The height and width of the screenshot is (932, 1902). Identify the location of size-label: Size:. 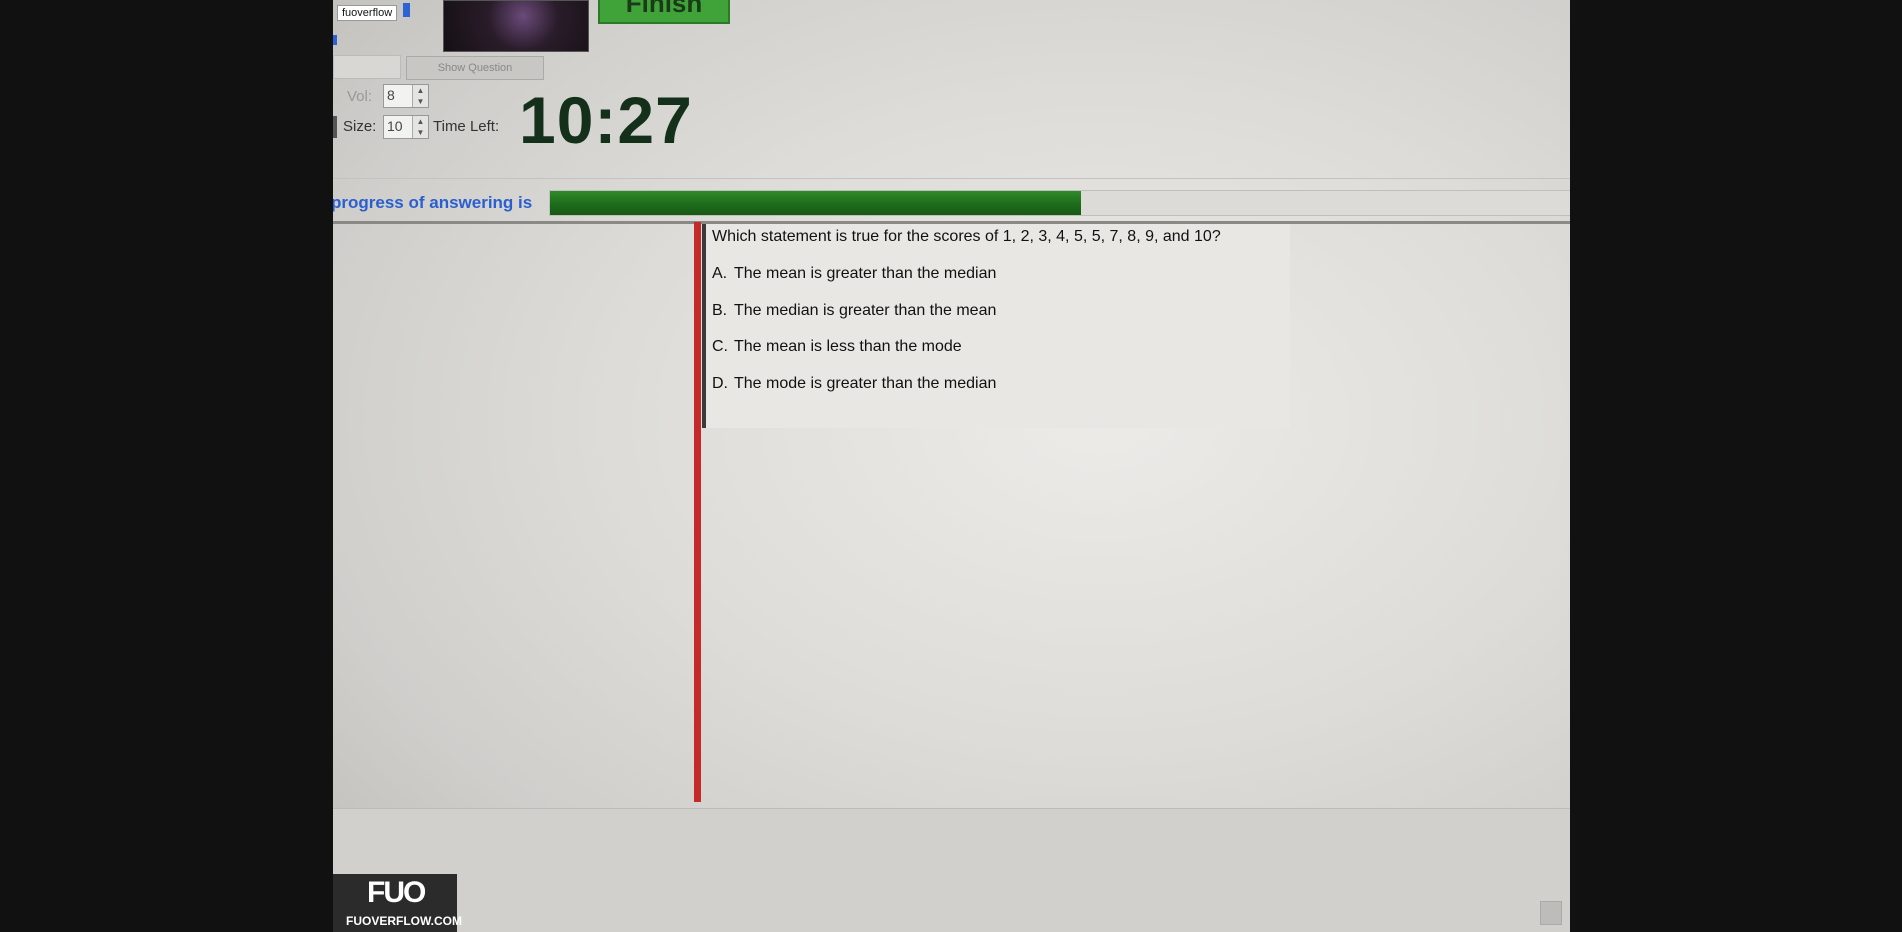
(360, 126).